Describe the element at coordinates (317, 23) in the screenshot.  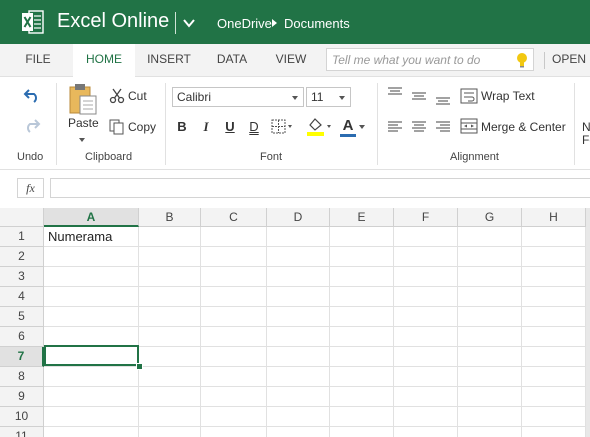
I see `breadcrumb-documents: Documents` at that location.